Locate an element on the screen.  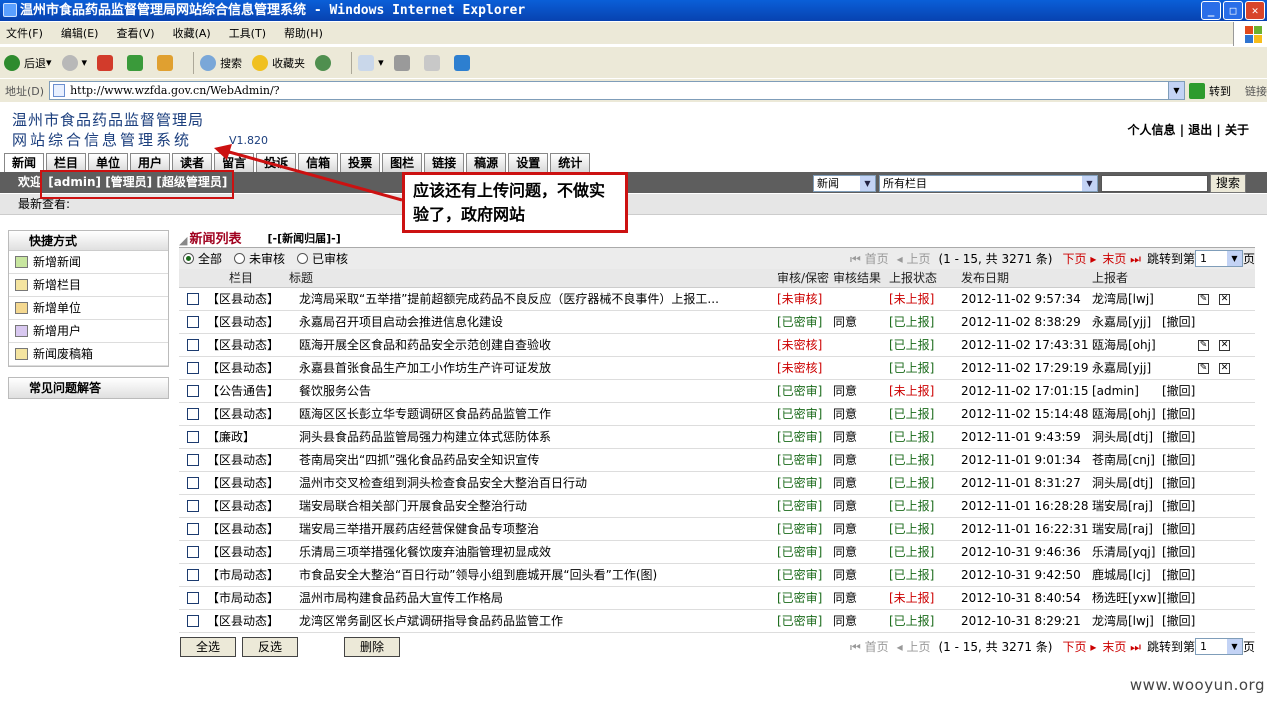
maximize-button: □ is located at coordinates (1233, 10).